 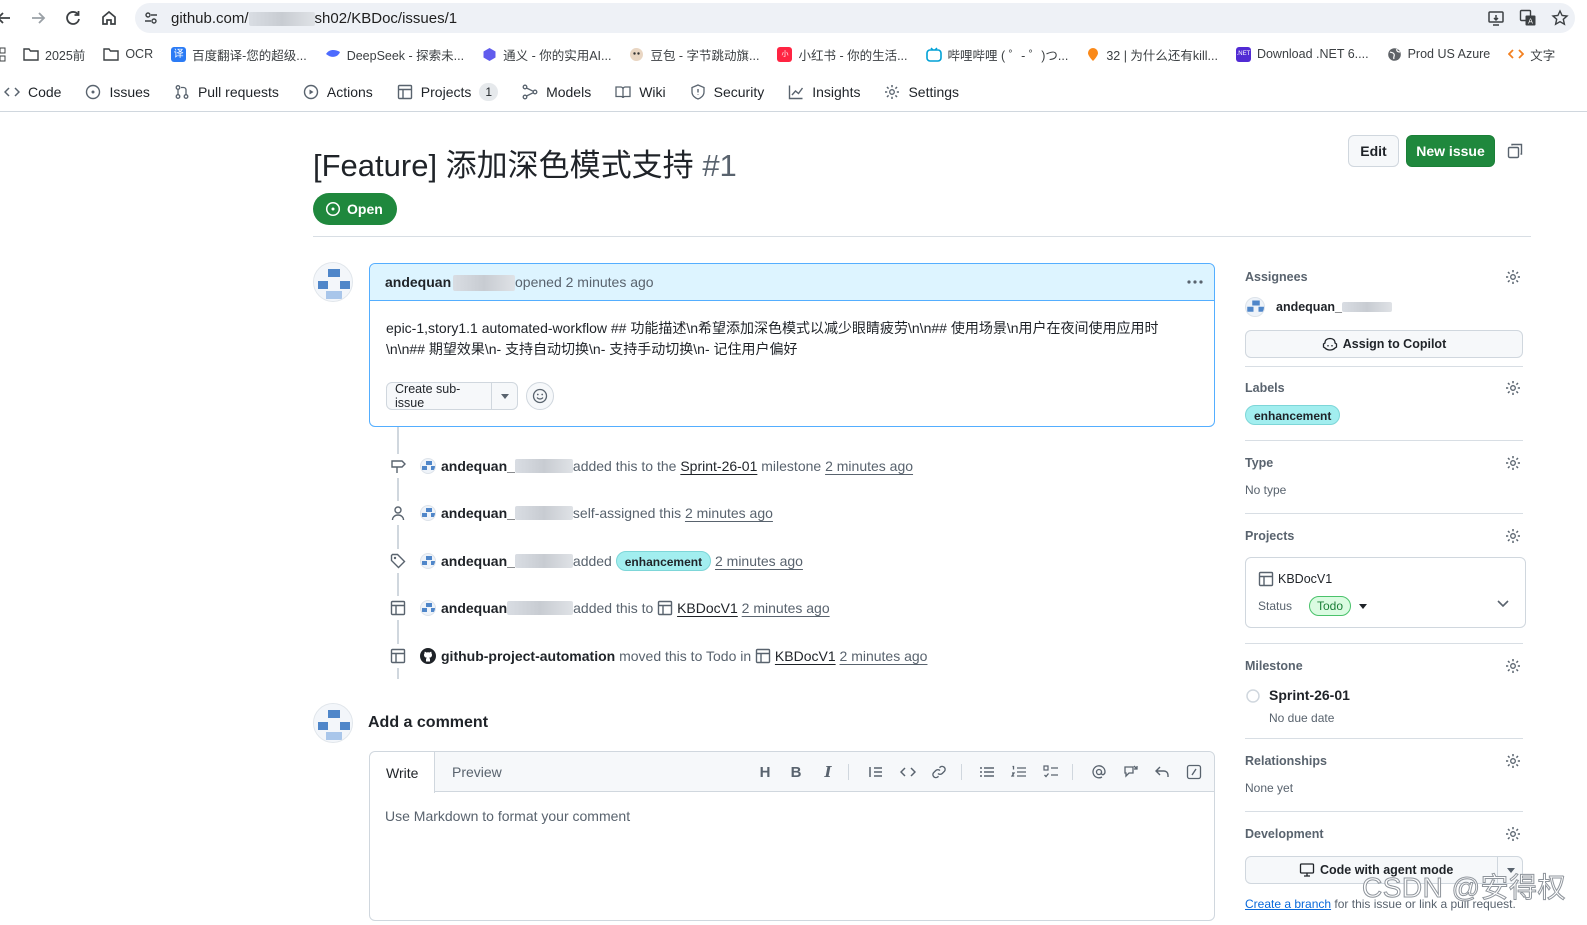 I want to click on assignees-heading: Assignees, so click(x=1276, y=277).